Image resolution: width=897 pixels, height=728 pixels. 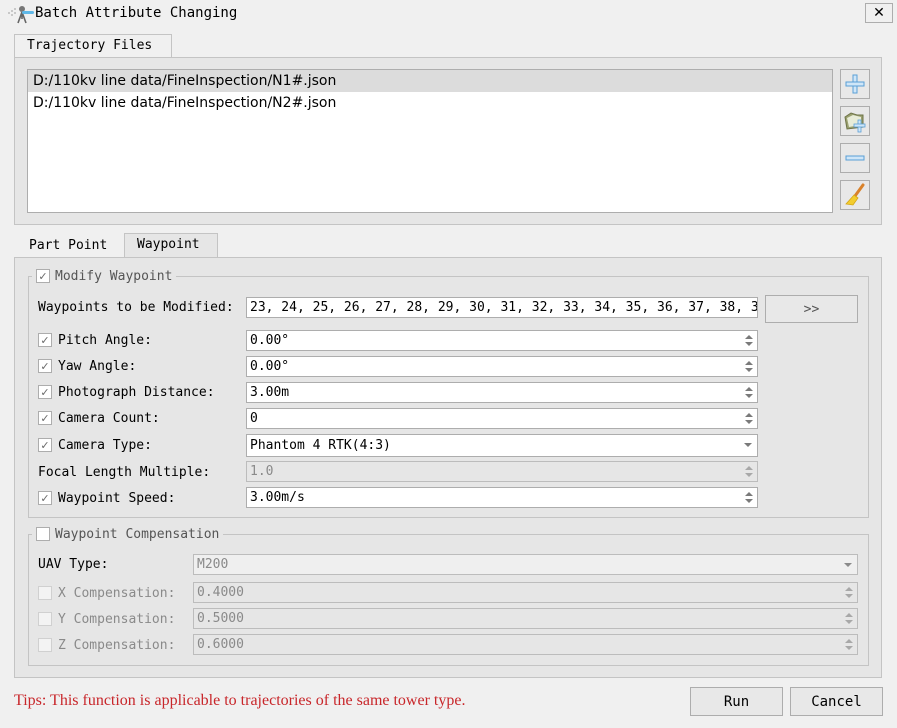 I want to click on camera-count-checkbox: ✓, so click(x=45, y=418).